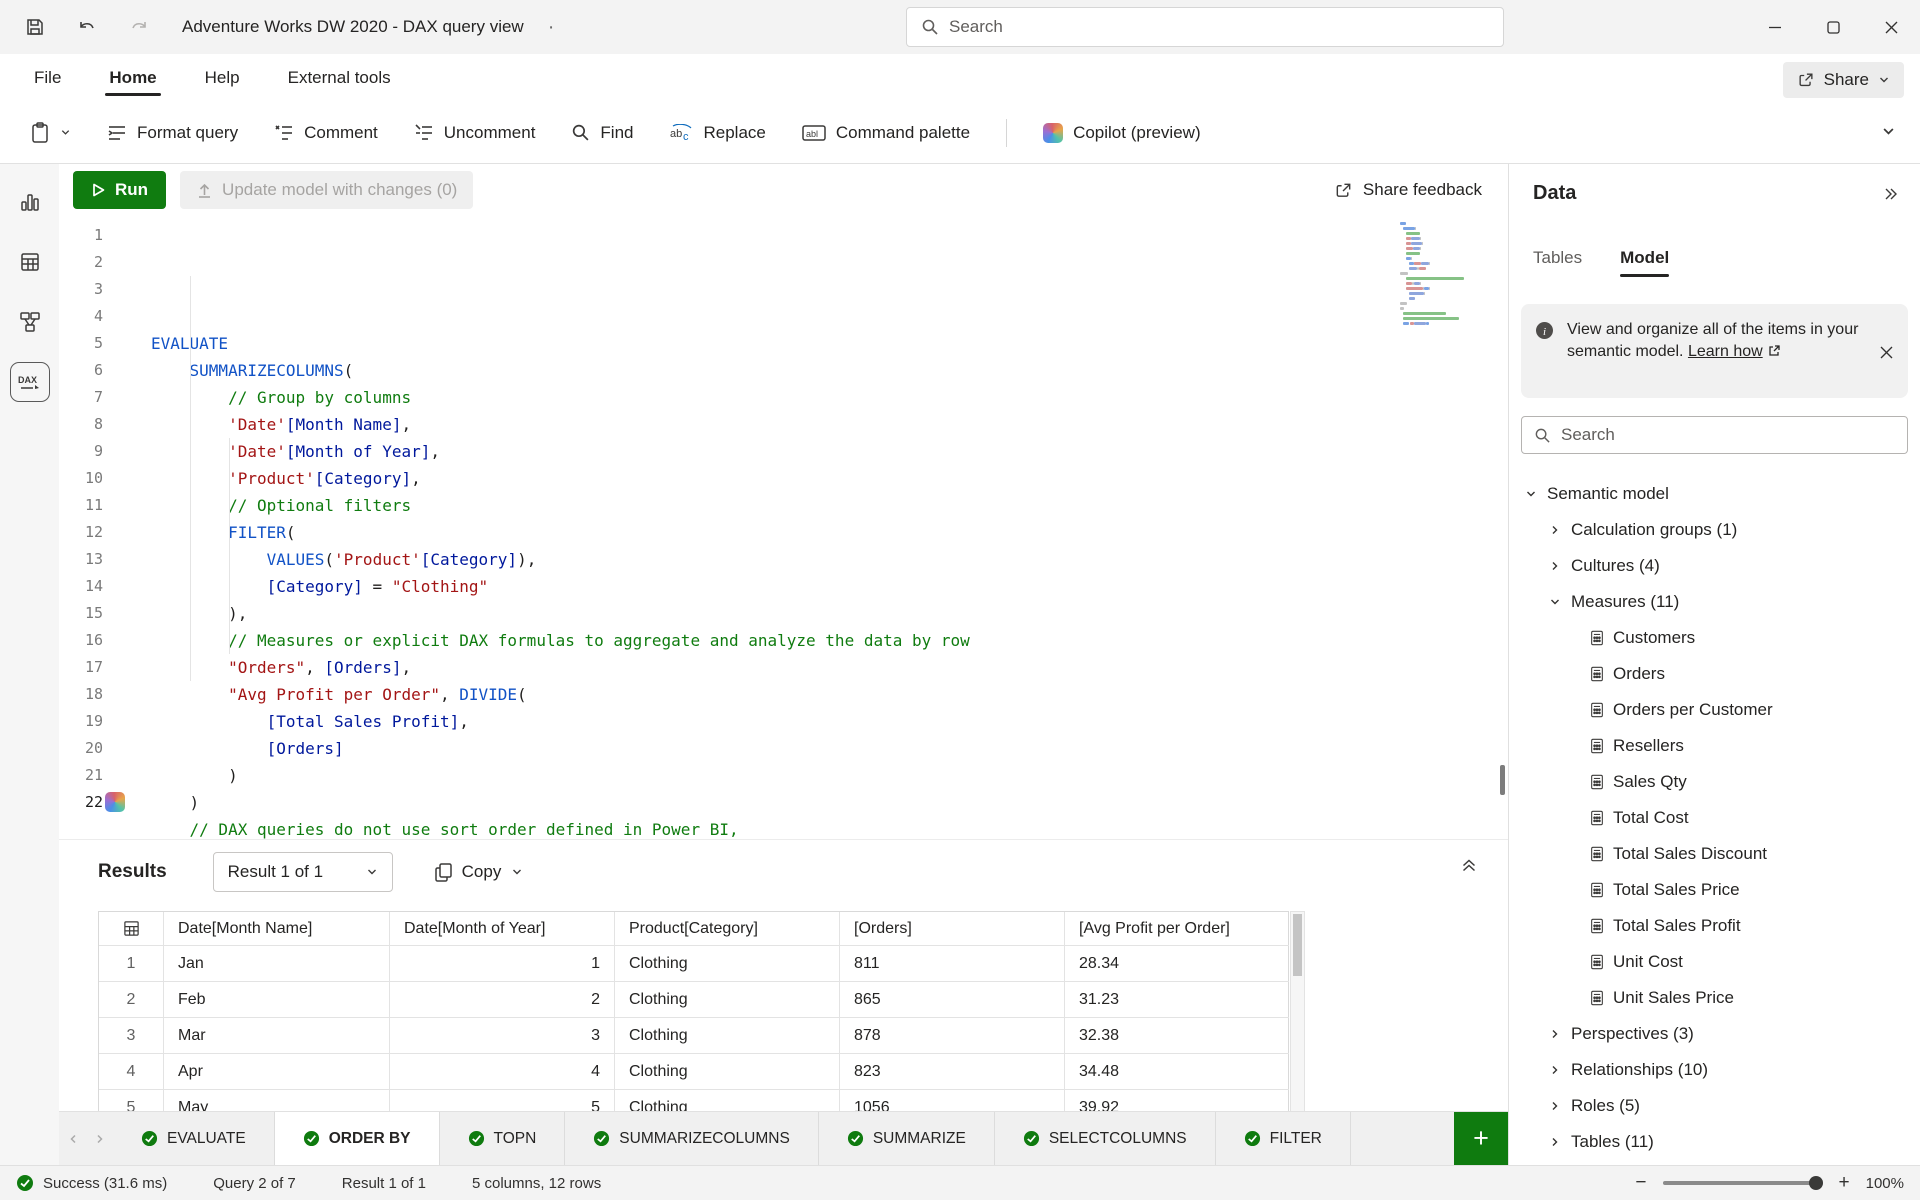 This screenshot has height=1200, width=1920. Describe the element at coordinates (222, 78) in the screenshot. I see `menu-help: Help` at that location.